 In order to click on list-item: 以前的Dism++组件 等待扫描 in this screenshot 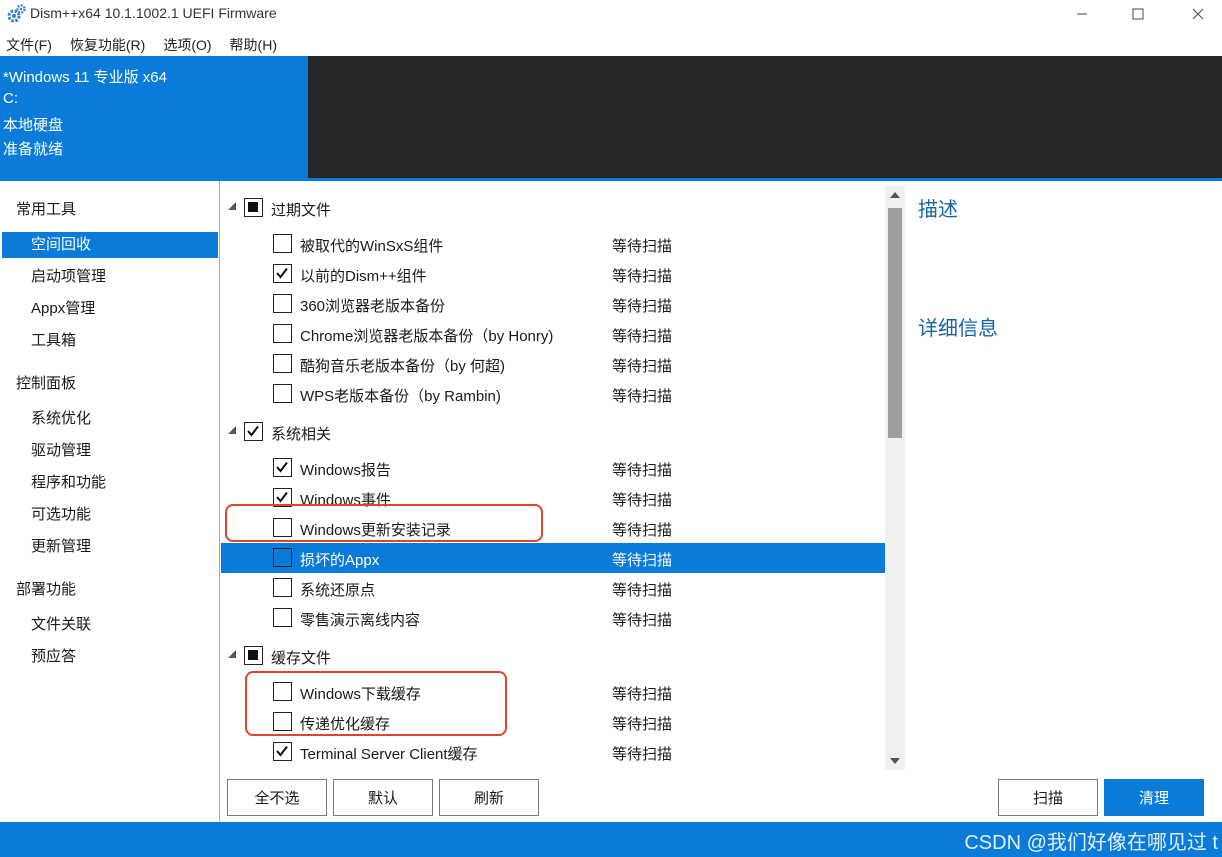, I will do `click(553, 274)`.